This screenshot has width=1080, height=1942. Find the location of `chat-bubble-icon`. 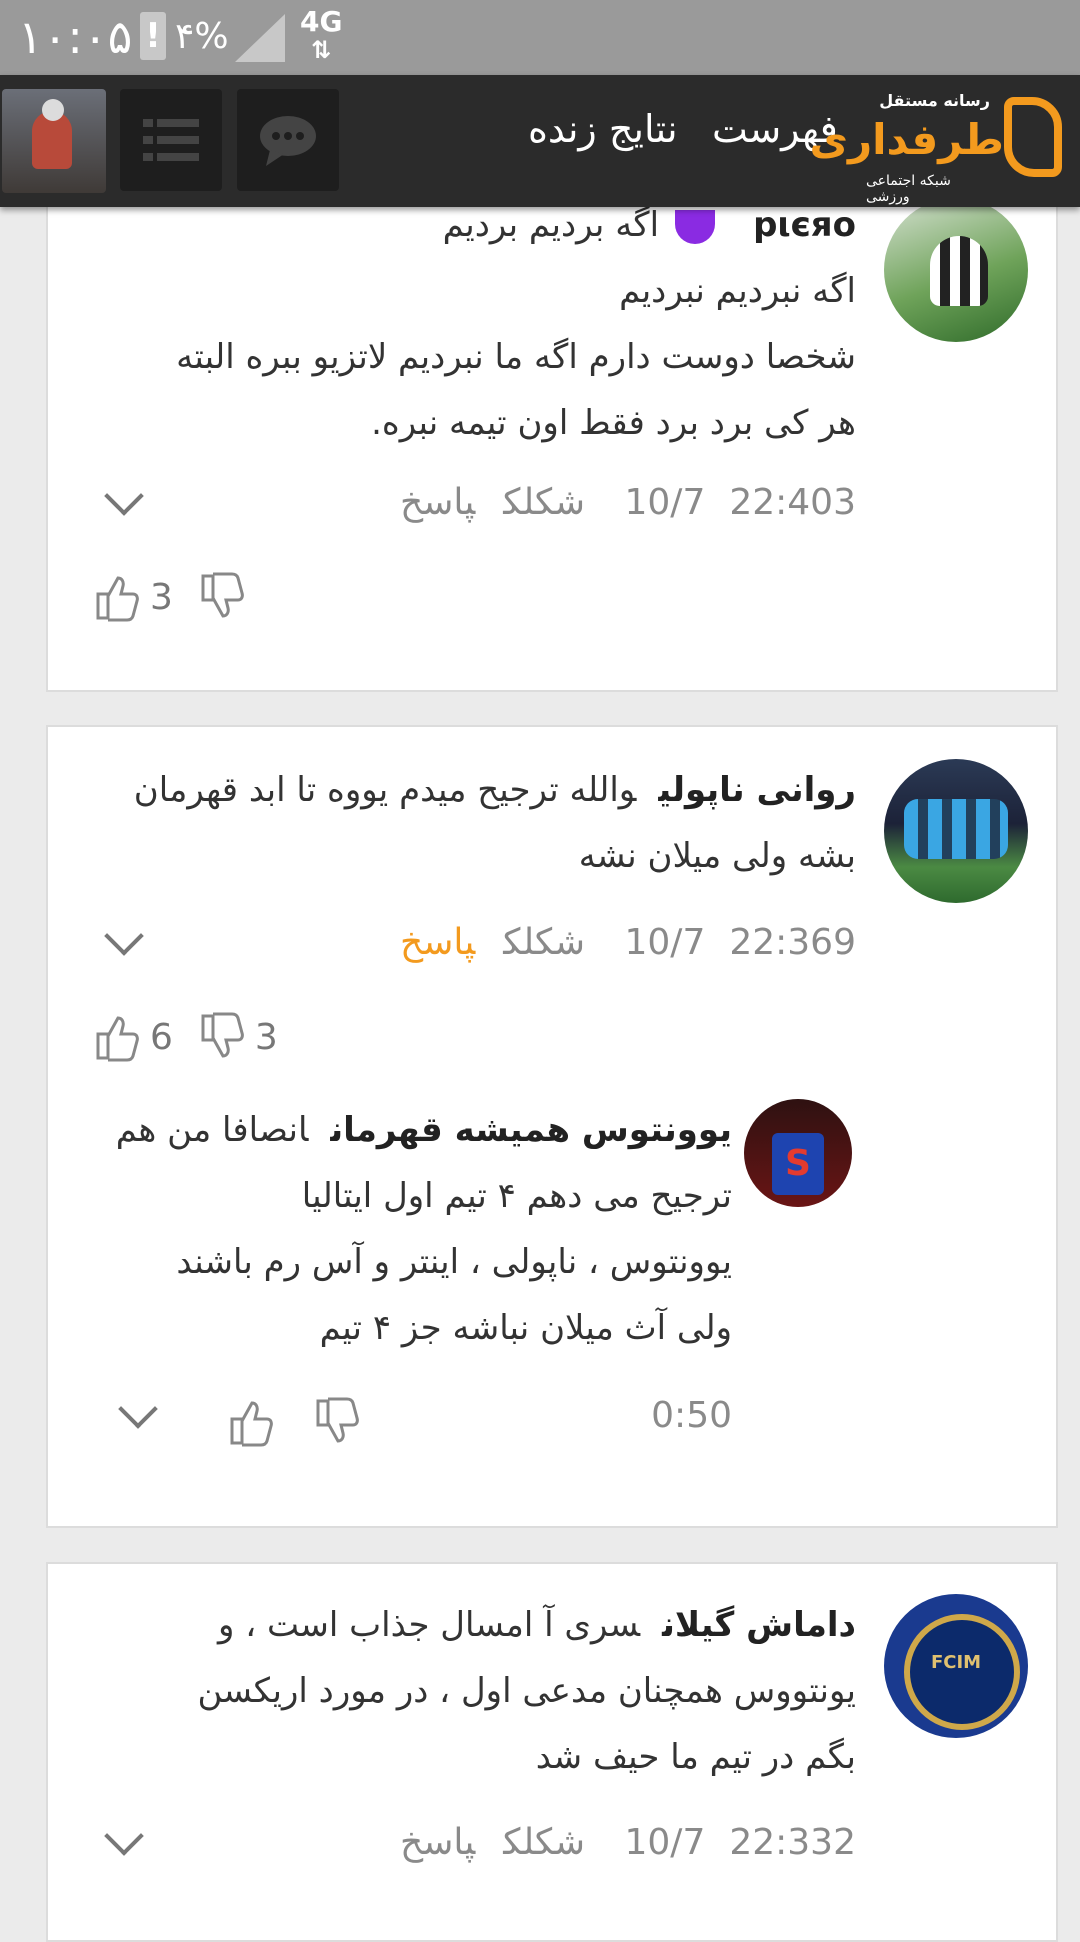

chat-bubble-icon is located at coordinates (288, 141).